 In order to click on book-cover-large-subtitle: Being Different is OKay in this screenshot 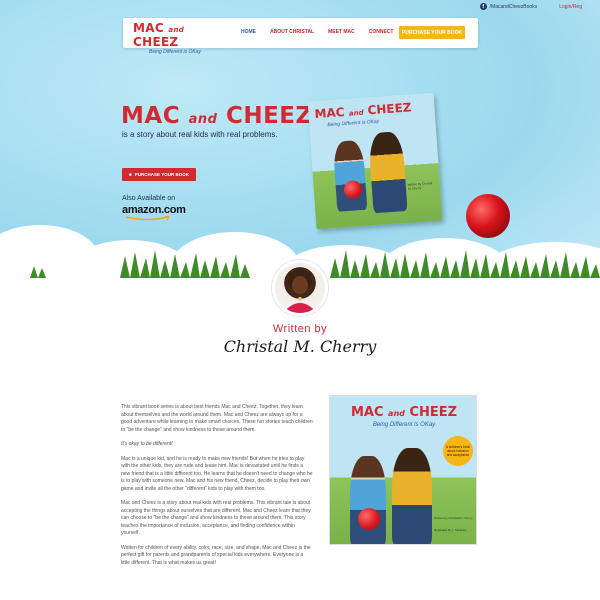, I will do `click(404, 425)`.